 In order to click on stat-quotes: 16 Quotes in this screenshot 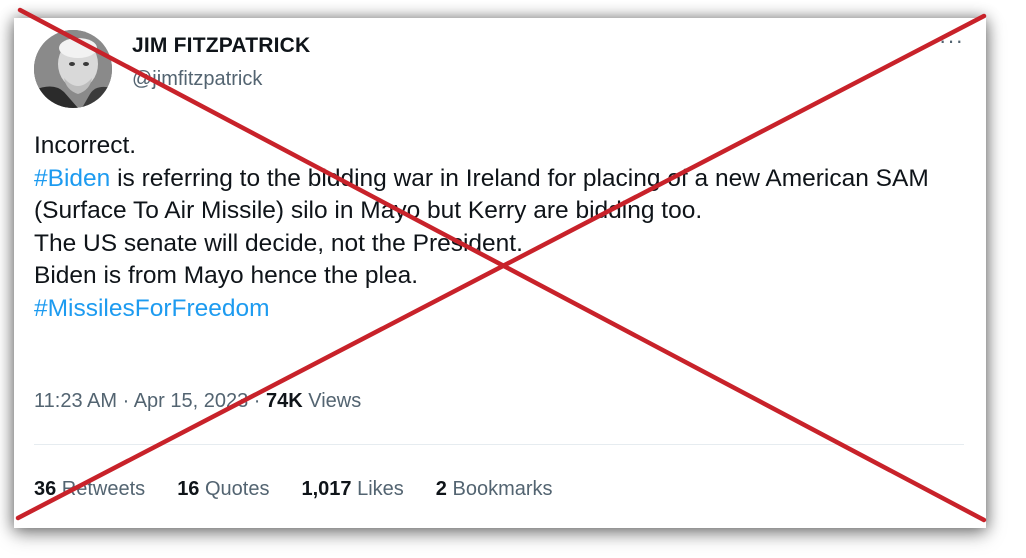, I will do `click(223, 489)`.